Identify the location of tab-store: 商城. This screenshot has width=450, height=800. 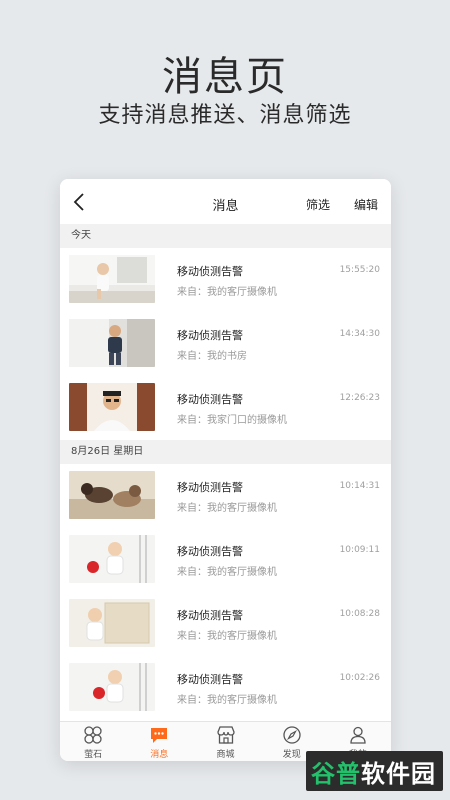
(225, 741).